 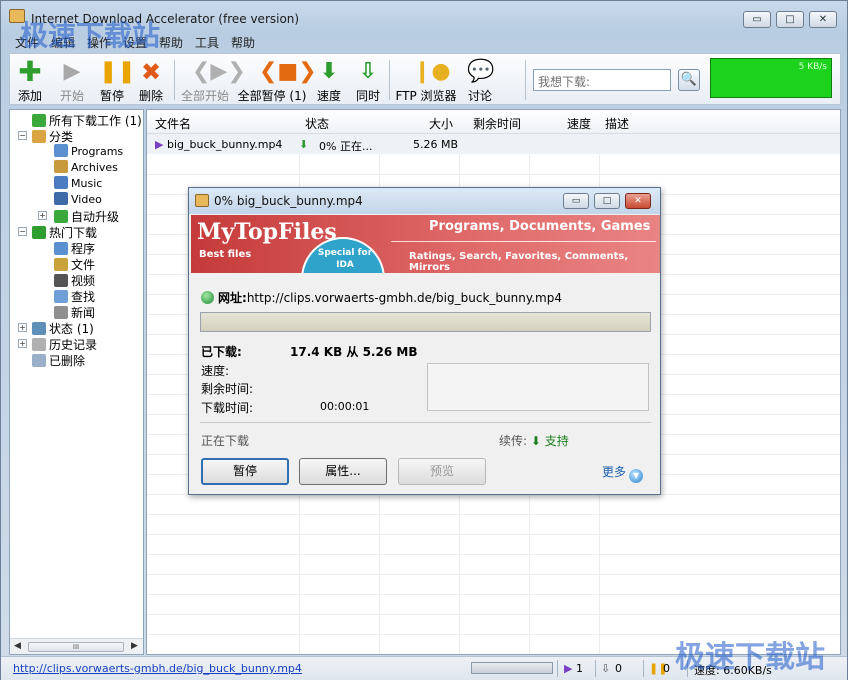 I want to click on tree-item-videos: 视频, so click(x=74, y=280).